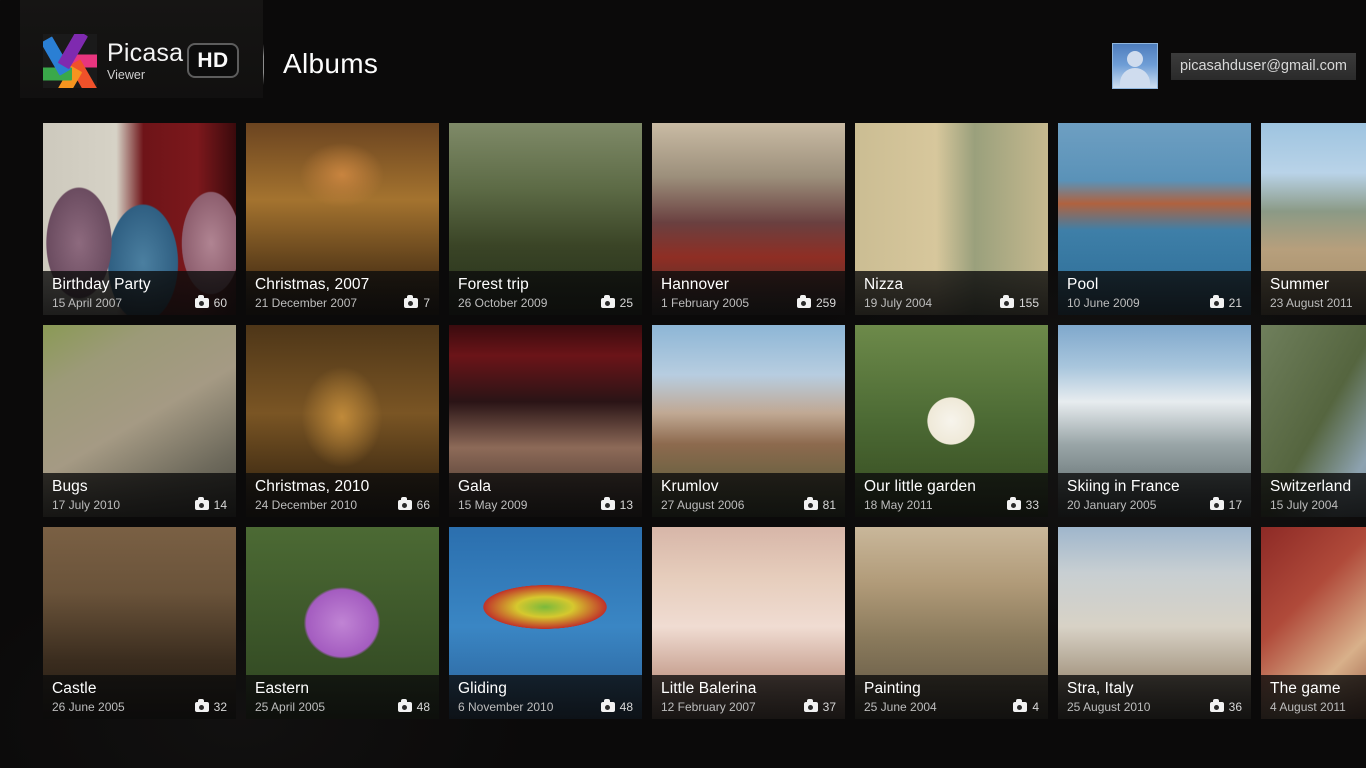 Image resolution: width=1366 pixels, height=768 pixels. What do you see at coordinates (951, 219) in the screenshot?
I see `album-tile: Nizza 19 July 2004 155` at bounding box center [951, 219].